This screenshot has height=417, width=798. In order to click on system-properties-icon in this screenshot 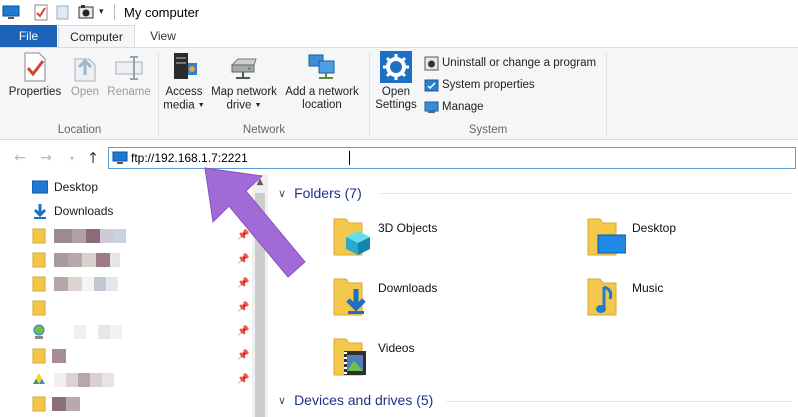, I will do `click(431, 85)`.